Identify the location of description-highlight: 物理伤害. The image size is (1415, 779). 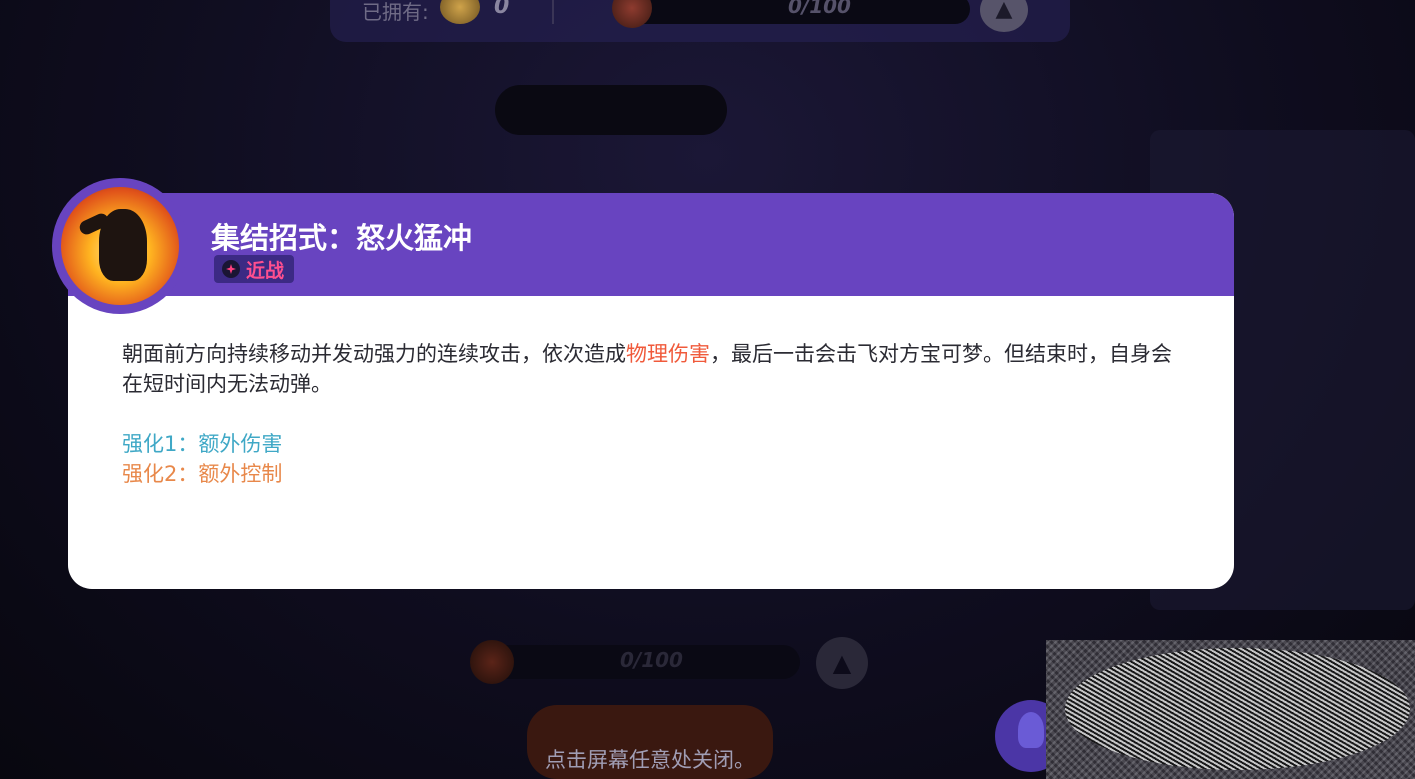
(668, 354).